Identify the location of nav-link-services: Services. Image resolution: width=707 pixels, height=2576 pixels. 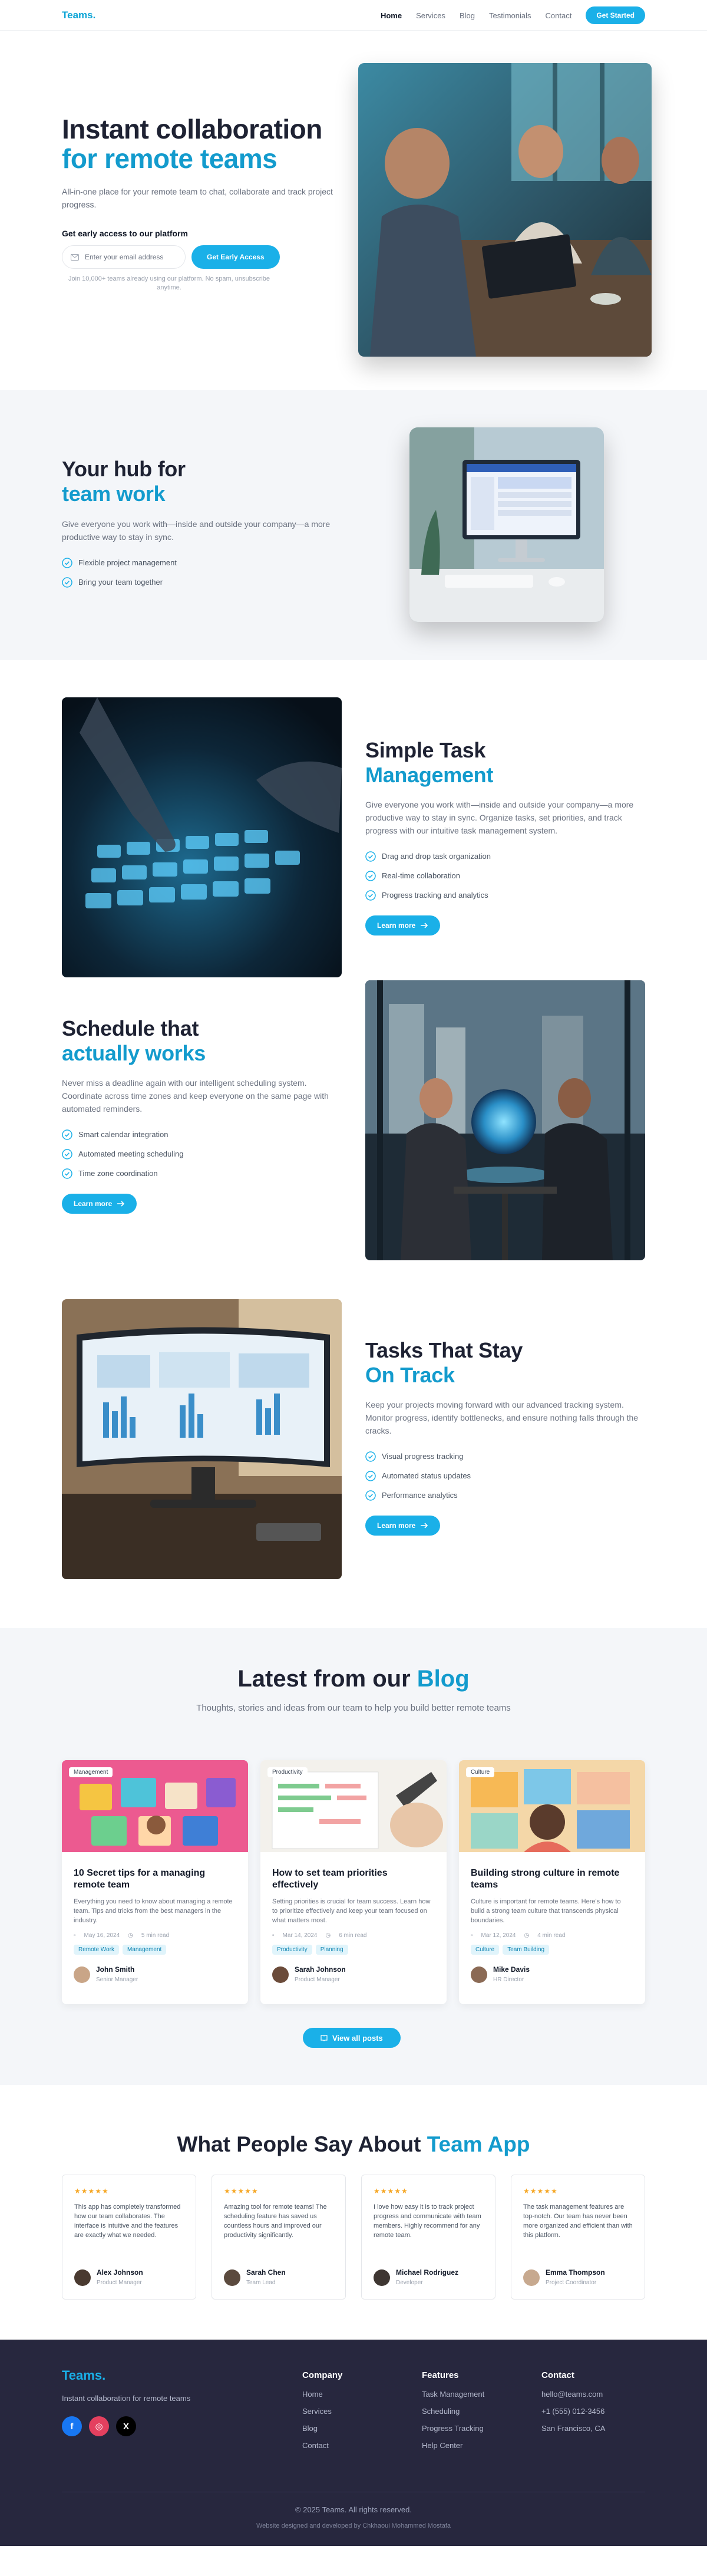
(430, 15).